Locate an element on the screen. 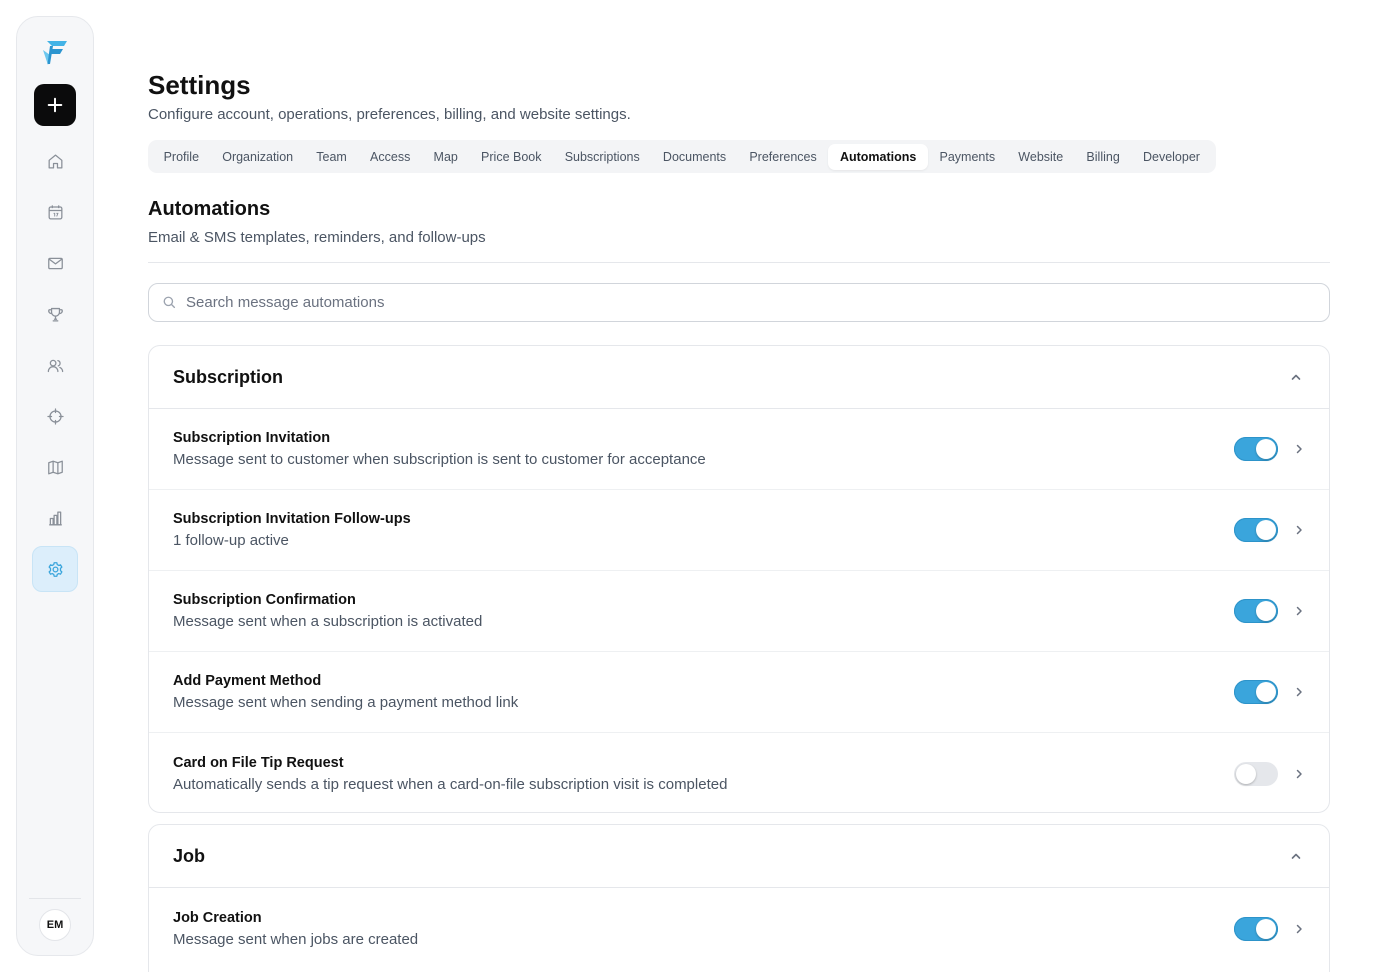 The width and height of the screenshot is (1400, 972). tab-billing: Billing is located at coordinates (1103, 157).